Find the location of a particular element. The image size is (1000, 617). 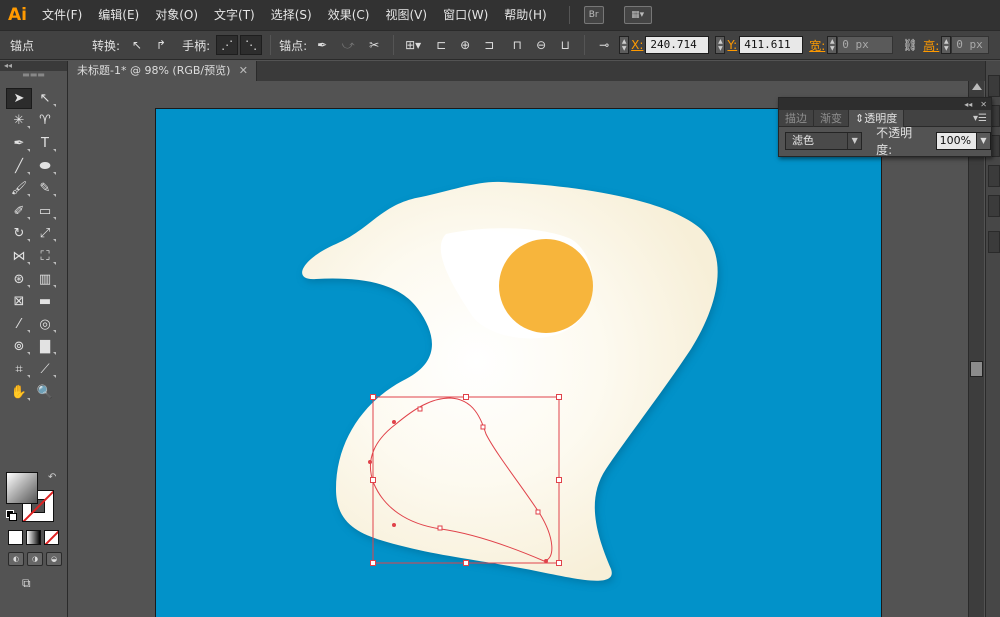

width-field: 0 px is located at coordinates (865, 45).